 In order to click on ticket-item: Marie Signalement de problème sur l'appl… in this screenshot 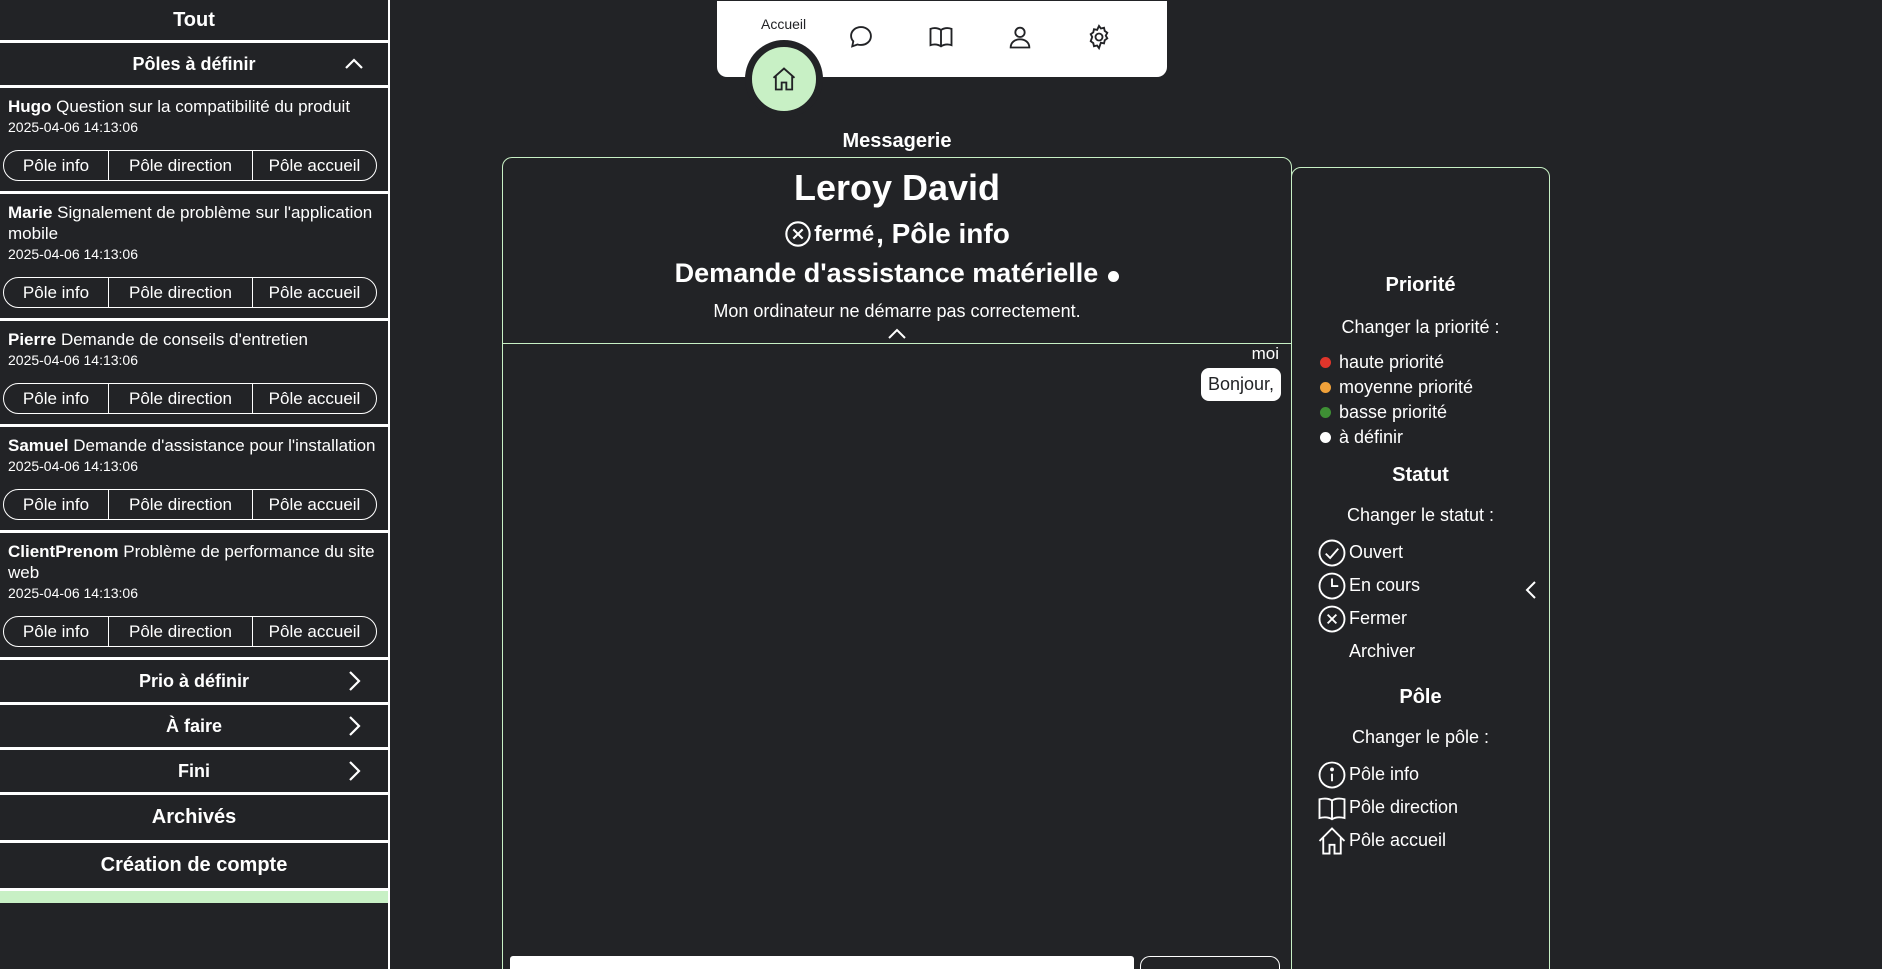, I will do `click(194, 257)`.